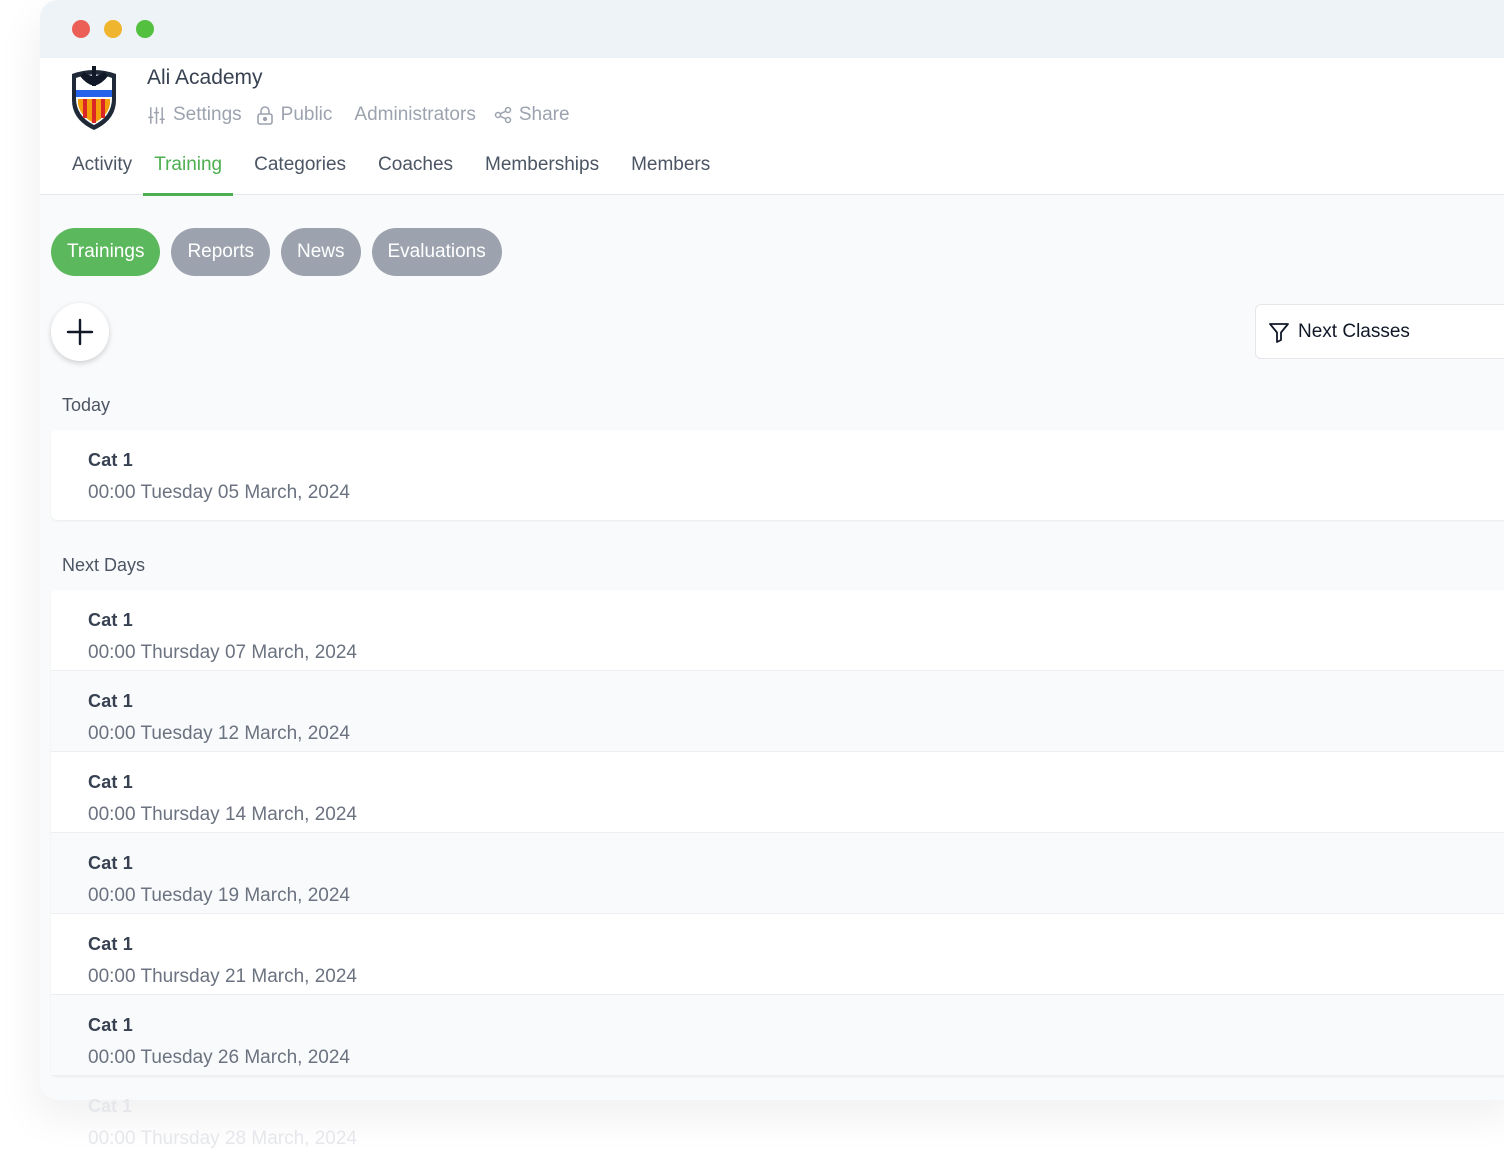  I want to click on list-item: Cat 1 00:00 Tuesday 26 March, 2024, so click(777, 1035).